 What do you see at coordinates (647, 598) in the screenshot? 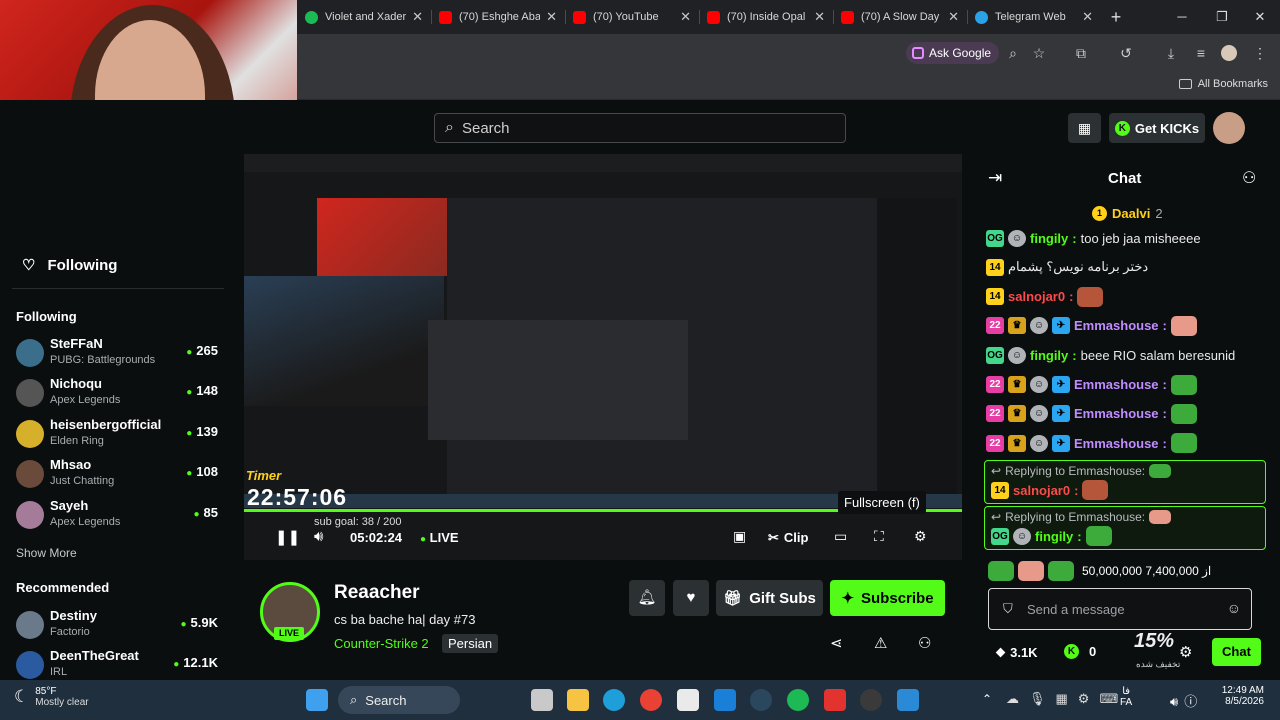
I see `notification-bell-button: 🔔︎` at bounding box center [647, 598].